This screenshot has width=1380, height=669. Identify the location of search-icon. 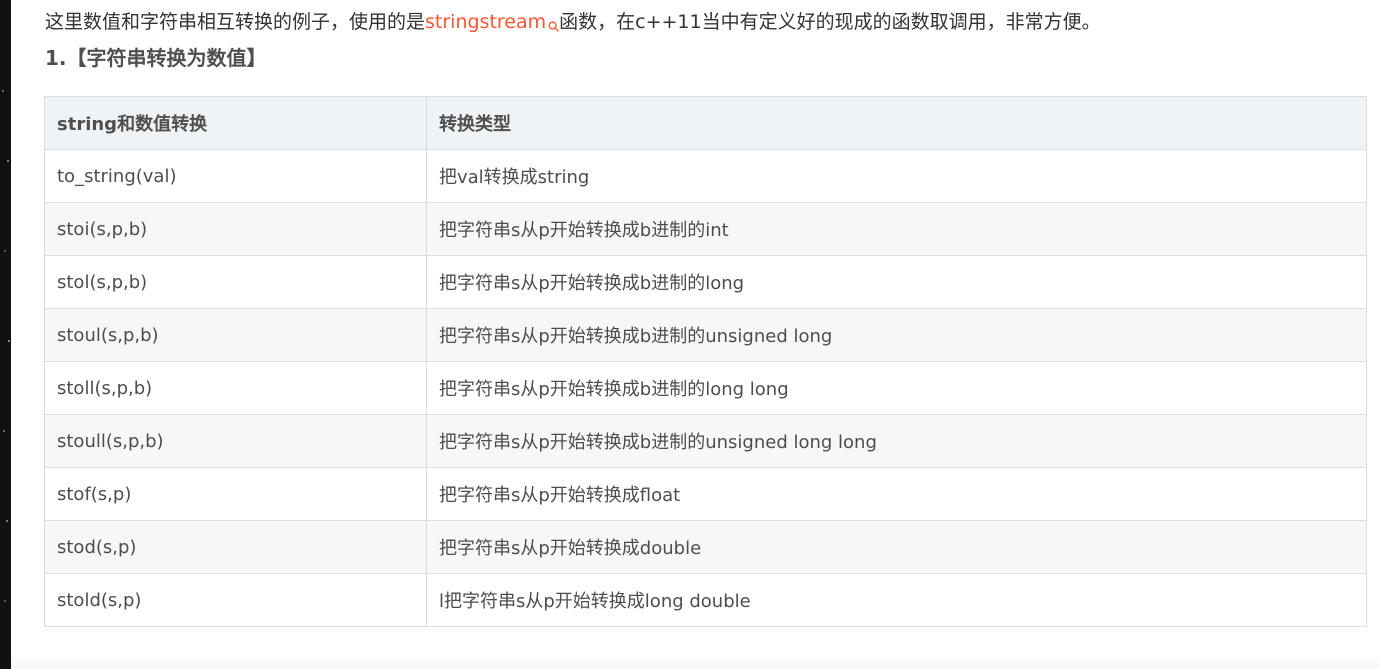
(553, 22).